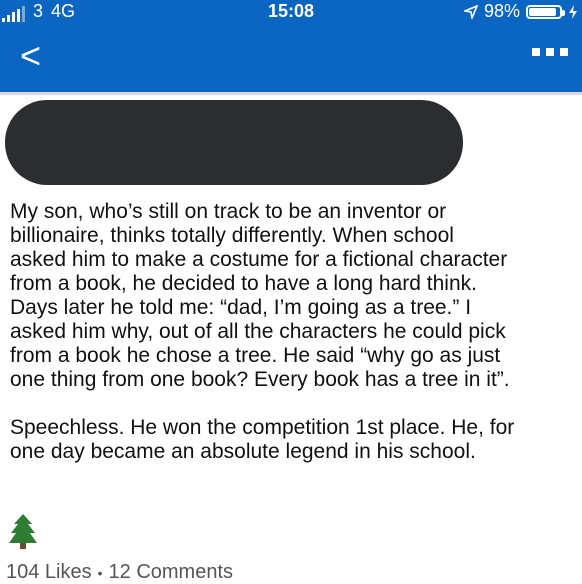 The width and height of the screenshot is (582, 584). I want to click on more-dots-icon, so click(550, 52).